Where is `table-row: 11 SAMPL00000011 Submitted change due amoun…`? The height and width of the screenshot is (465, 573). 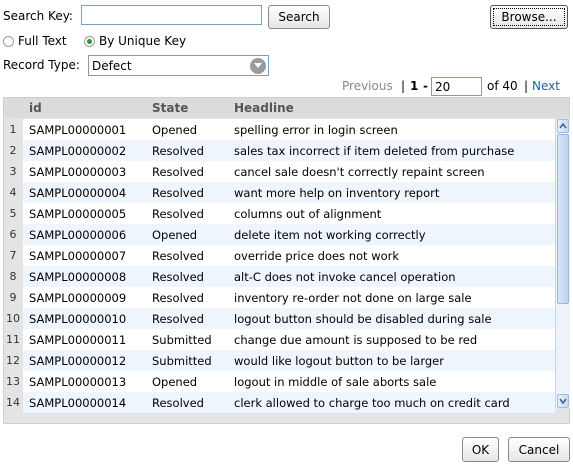 table-row: 11 SAMPL00000011 Submitted change due amoun… is located at coordinates (279, 339).